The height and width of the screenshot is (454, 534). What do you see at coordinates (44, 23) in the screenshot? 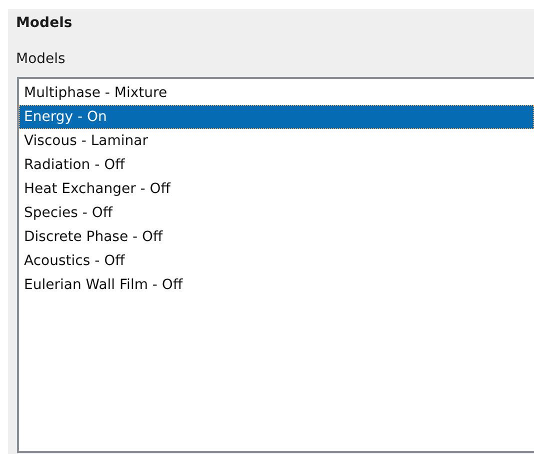
I see `panel-title: Models` at bounding box center [44, 23].